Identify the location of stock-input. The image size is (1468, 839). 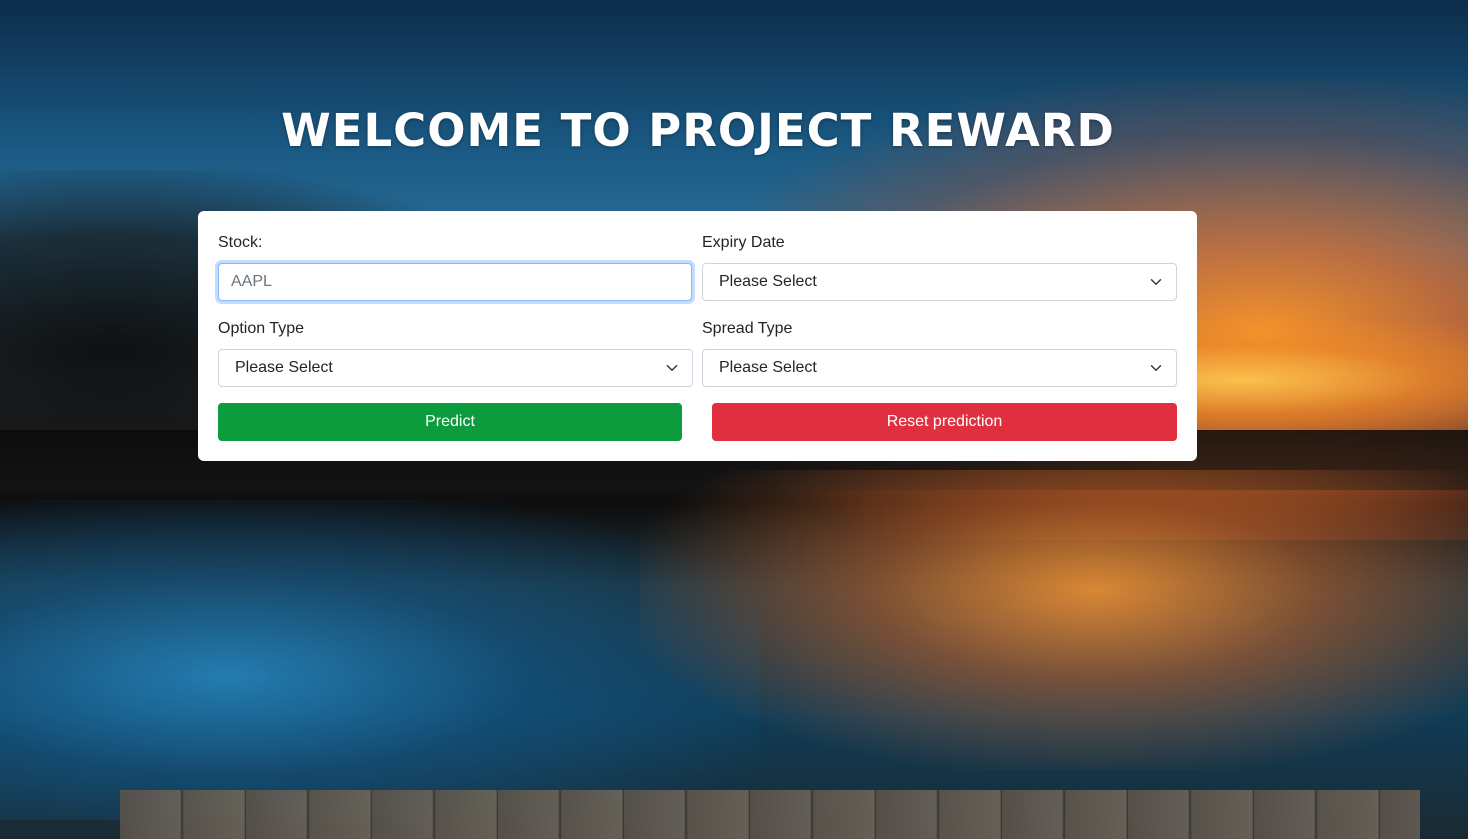
(455, 282).